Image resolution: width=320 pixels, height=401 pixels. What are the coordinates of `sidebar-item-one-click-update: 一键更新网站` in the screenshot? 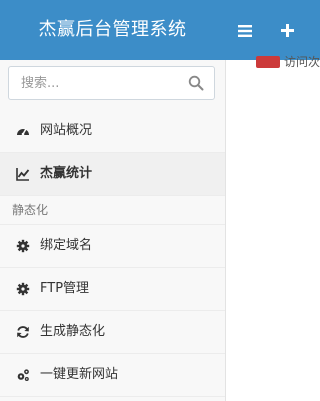 It's located at (112, 375).